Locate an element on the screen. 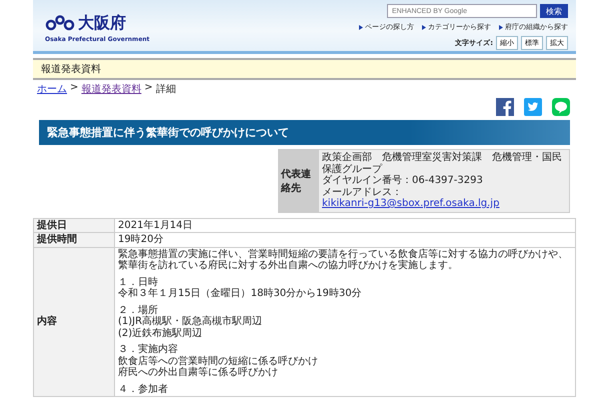 Image resolution: width=600 pixels, height=400 pixels. page-title: 緊急事態措置に伴う繁華街での呼びかけについて is located at coordinates (304, 132).